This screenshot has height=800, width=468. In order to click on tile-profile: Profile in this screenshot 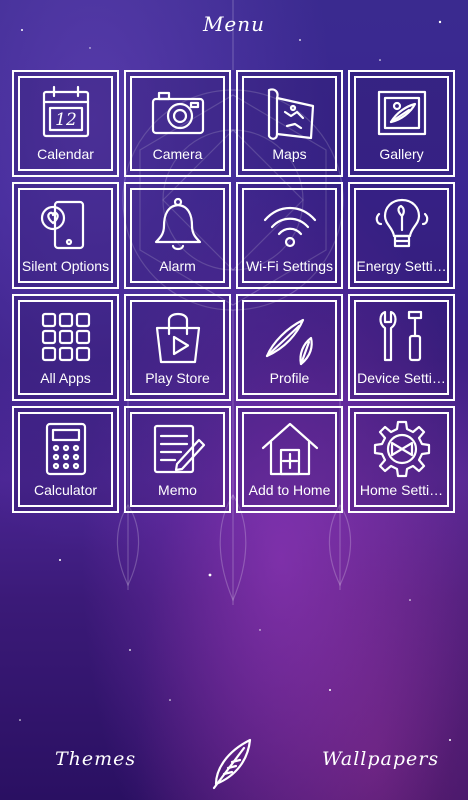, I will do `click(289, 347)`.